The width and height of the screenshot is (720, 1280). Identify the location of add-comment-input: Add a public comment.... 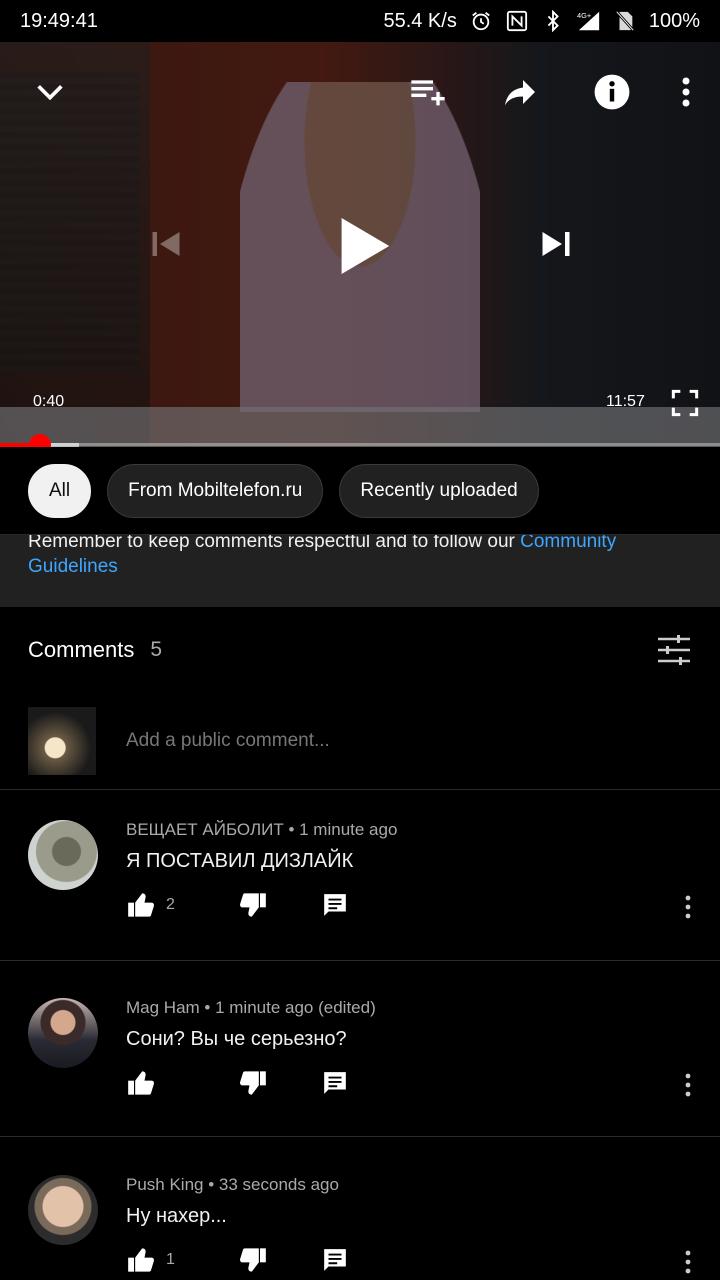
(228, 741).